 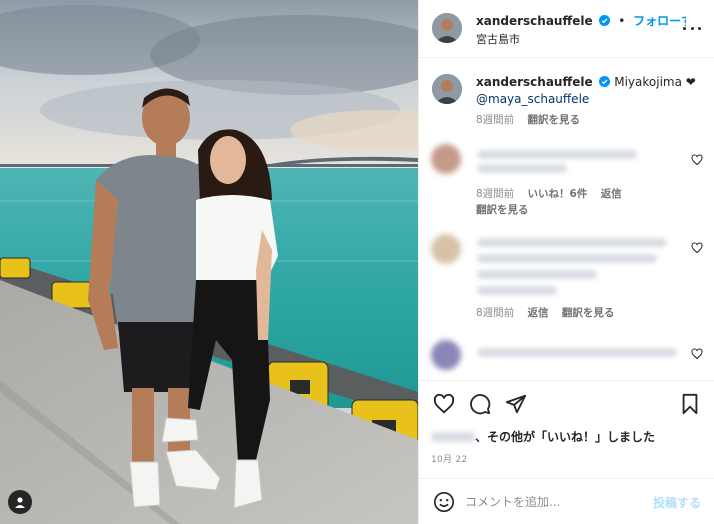 I want to click on post-header: xanderschauffele • フォローする 宮古島市, so click(x=566, y=29).